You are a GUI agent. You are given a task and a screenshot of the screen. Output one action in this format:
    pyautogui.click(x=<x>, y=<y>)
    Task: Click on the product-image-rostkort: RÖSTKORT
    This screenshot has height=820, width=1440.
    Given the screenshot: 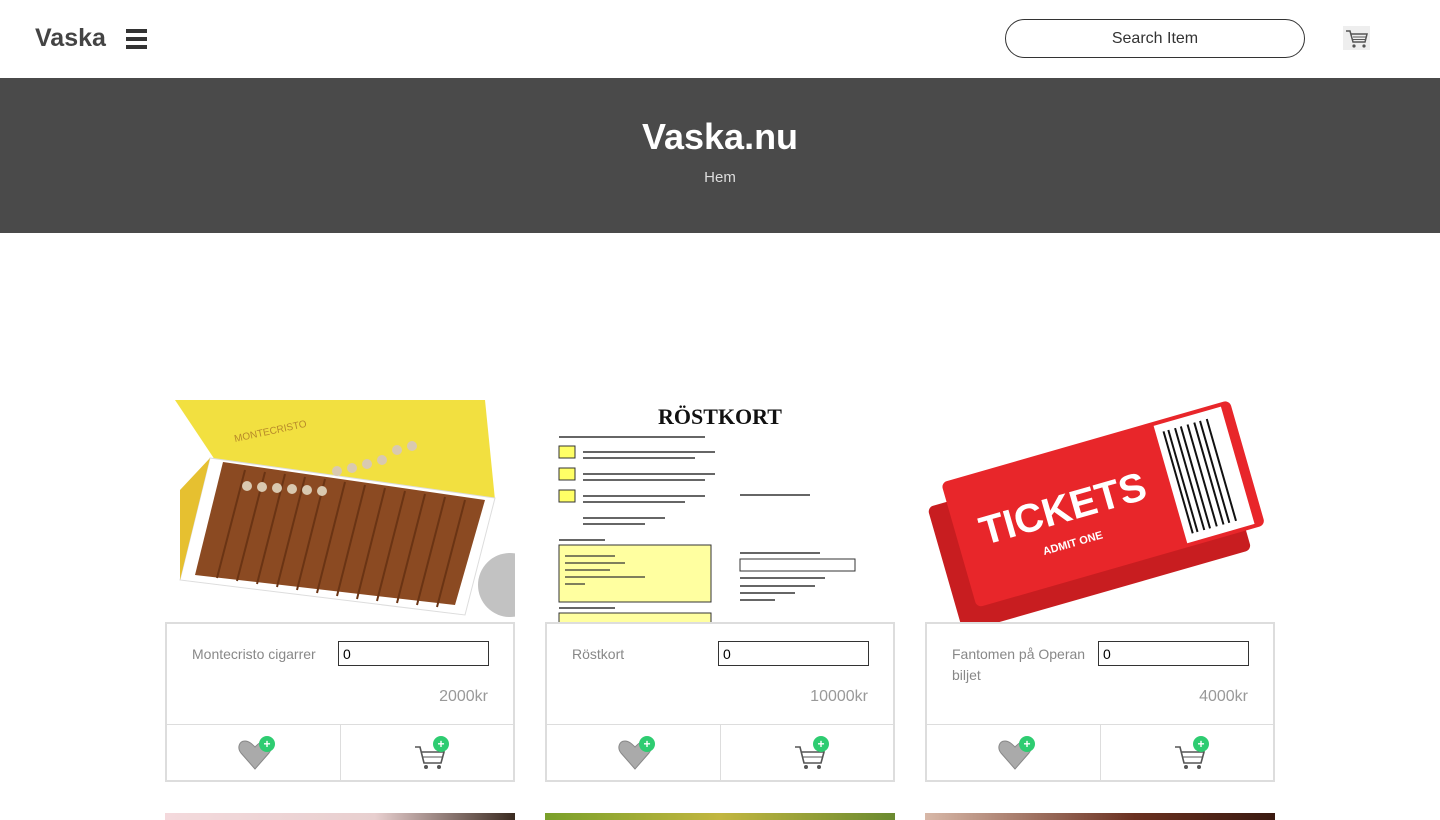 What is the action you would take?
    pyautogui.click(x=720, y=511)
    